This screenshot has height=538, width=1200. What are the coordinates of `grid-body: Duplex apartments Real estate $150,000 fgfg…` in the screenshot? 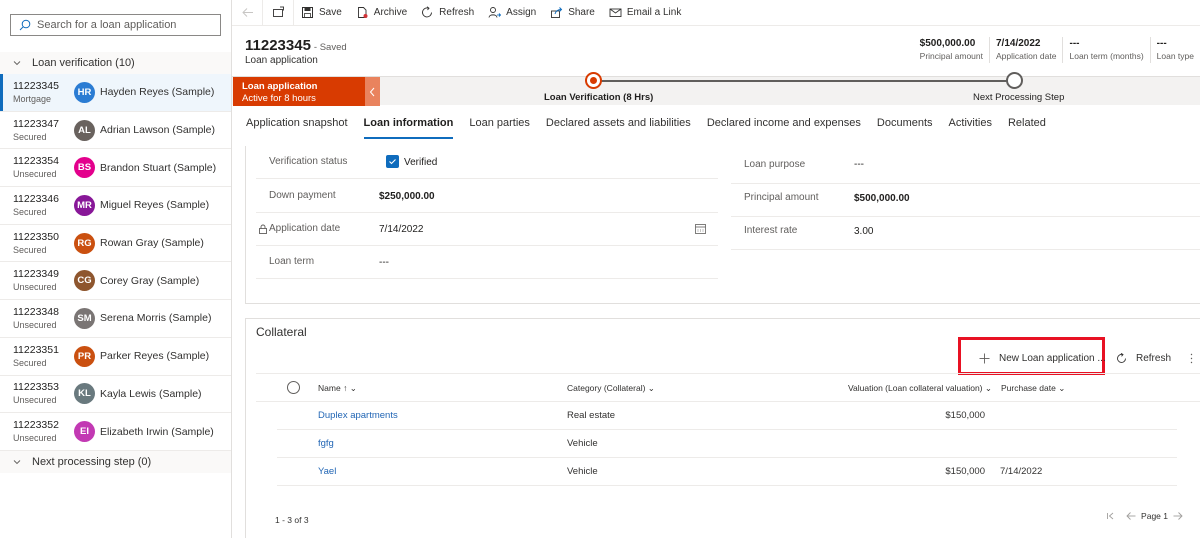 It's located at (728, 444).